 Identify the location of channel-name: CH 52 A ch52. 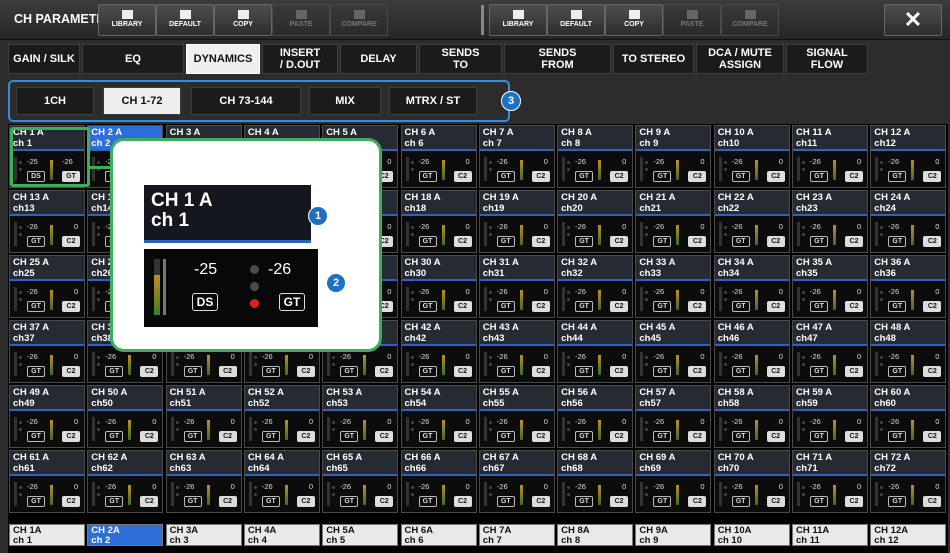
(281, 398).